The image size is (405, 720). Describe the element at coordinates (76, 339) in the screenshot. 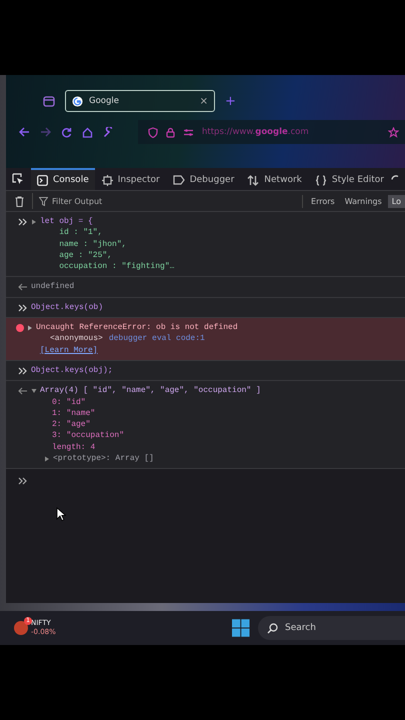

I see `stack-frame-name: <anonymous>` at that location.